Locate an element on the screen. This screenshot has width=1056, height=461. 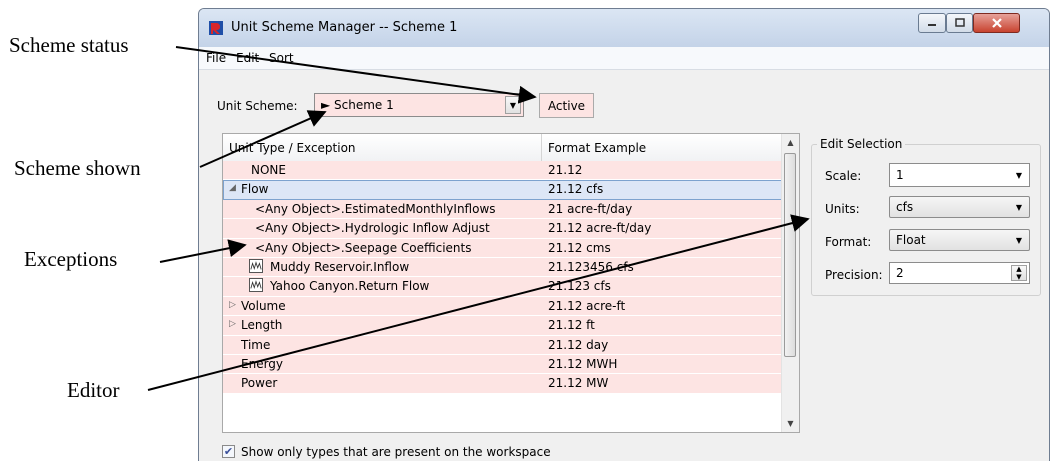
scheme-status-arrow is located at coordinates (356, 75).